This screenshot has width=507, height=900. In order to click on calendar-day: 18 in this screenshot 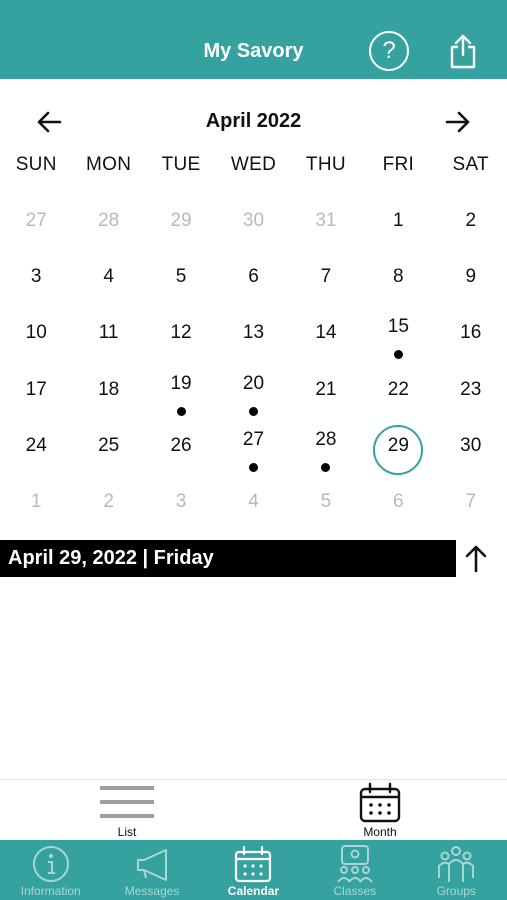, I will do `click(108, 393)`.